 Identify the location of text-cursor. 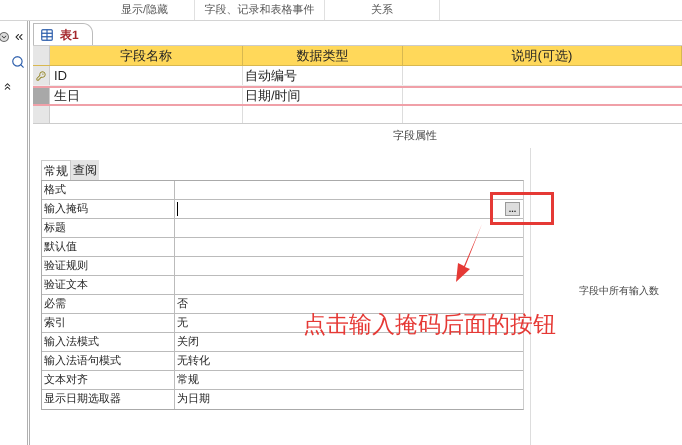
(177, 209).